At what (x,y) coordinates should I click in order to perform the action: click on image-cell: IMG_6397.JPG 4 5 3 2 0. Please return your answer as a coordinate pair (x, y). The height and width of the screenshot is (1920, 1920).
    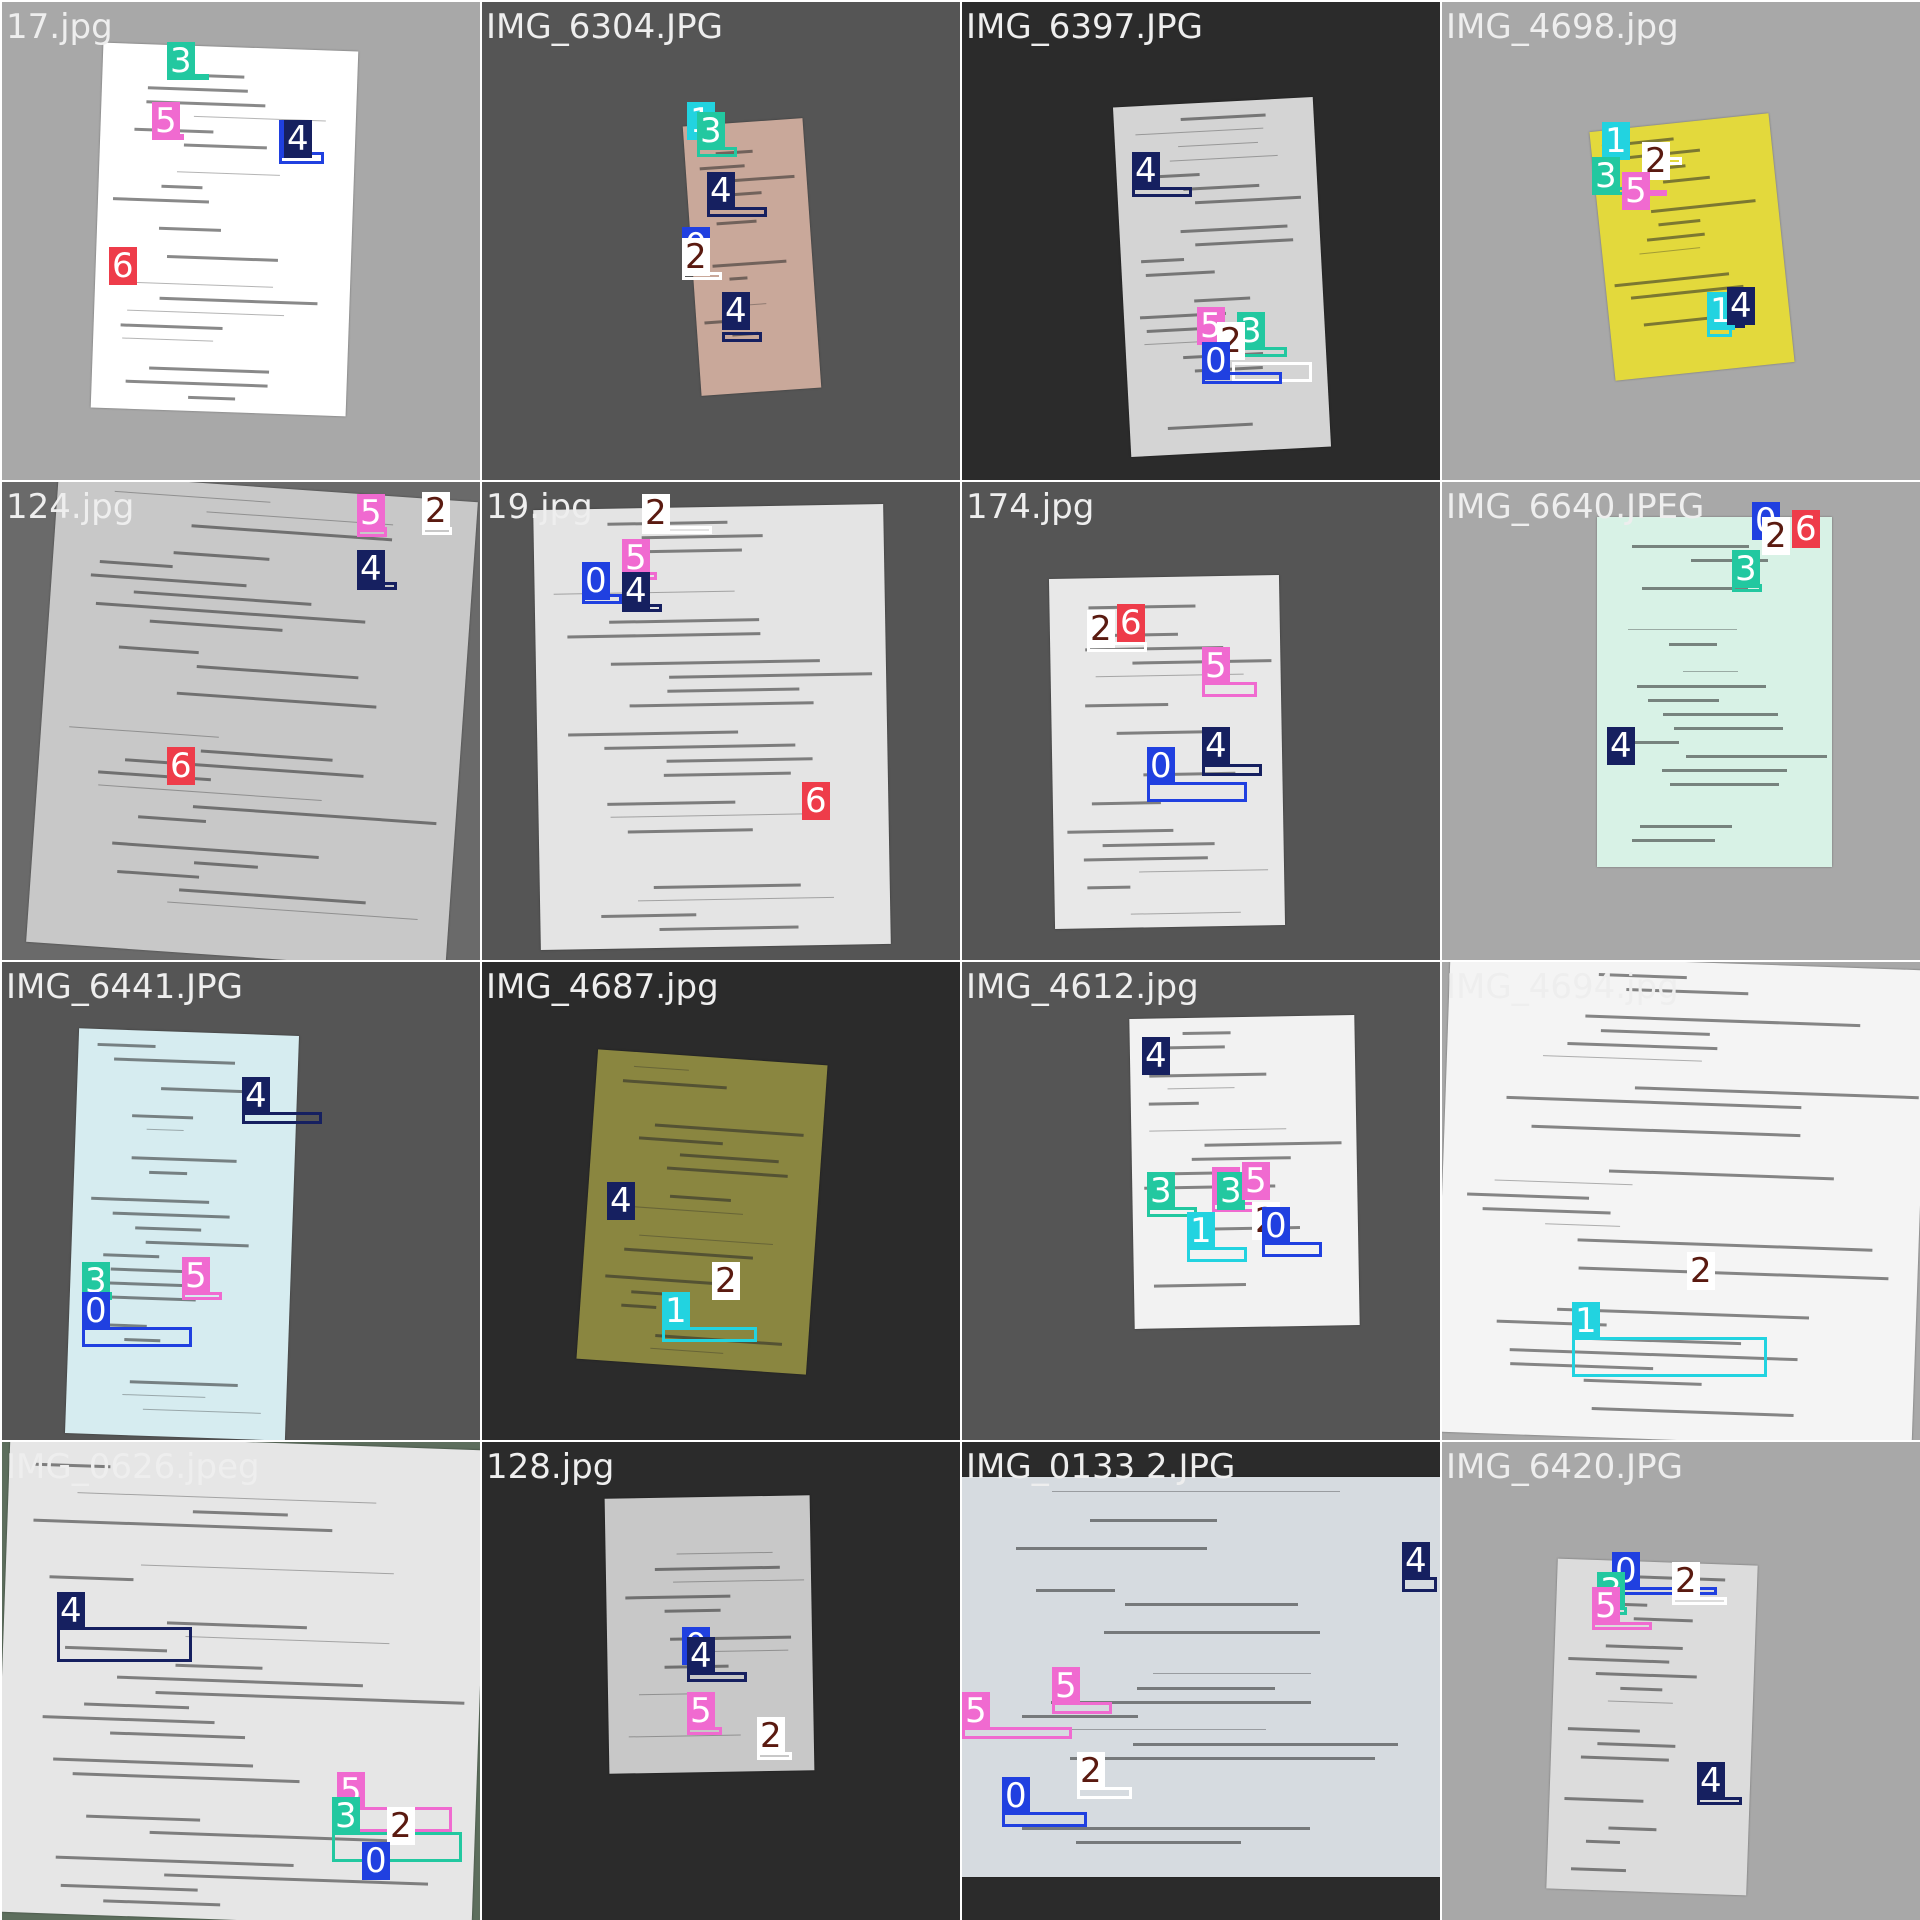
    Looking at the image, I should click on (1201, 241).